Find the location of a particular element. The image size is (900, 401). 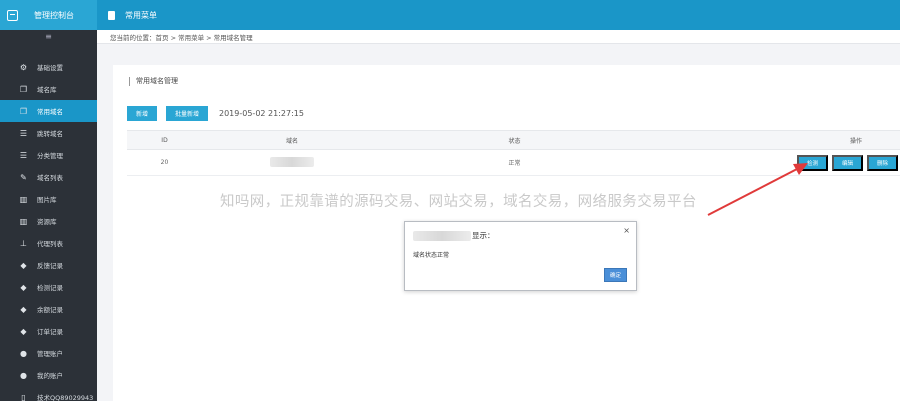

close-icon: × is located at coordinates (626, 230).